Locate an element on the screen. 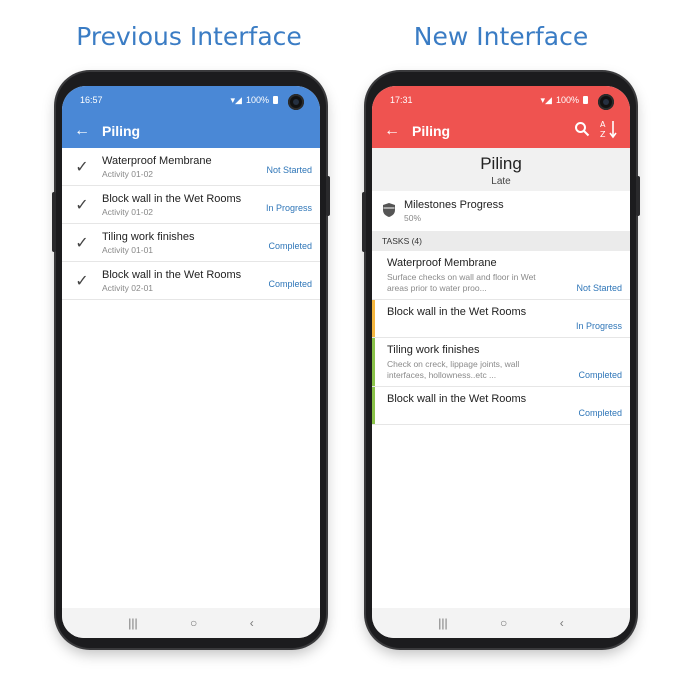 The image size is (690, 676). task-status: Not Started is located at coordinates (599, 288).